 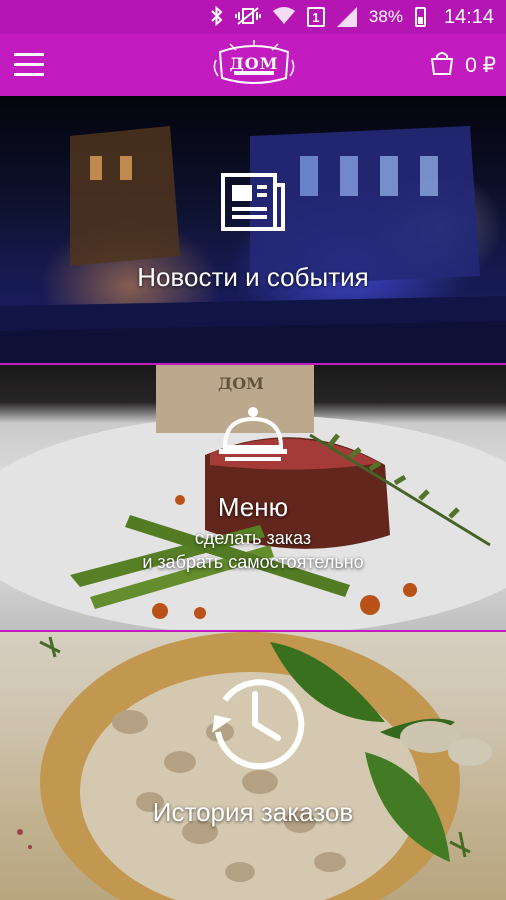 What do you see at coordinates (442, 65) in the screenshot?
I see `shopping-bag-icon` at bounding box center [442, 65].